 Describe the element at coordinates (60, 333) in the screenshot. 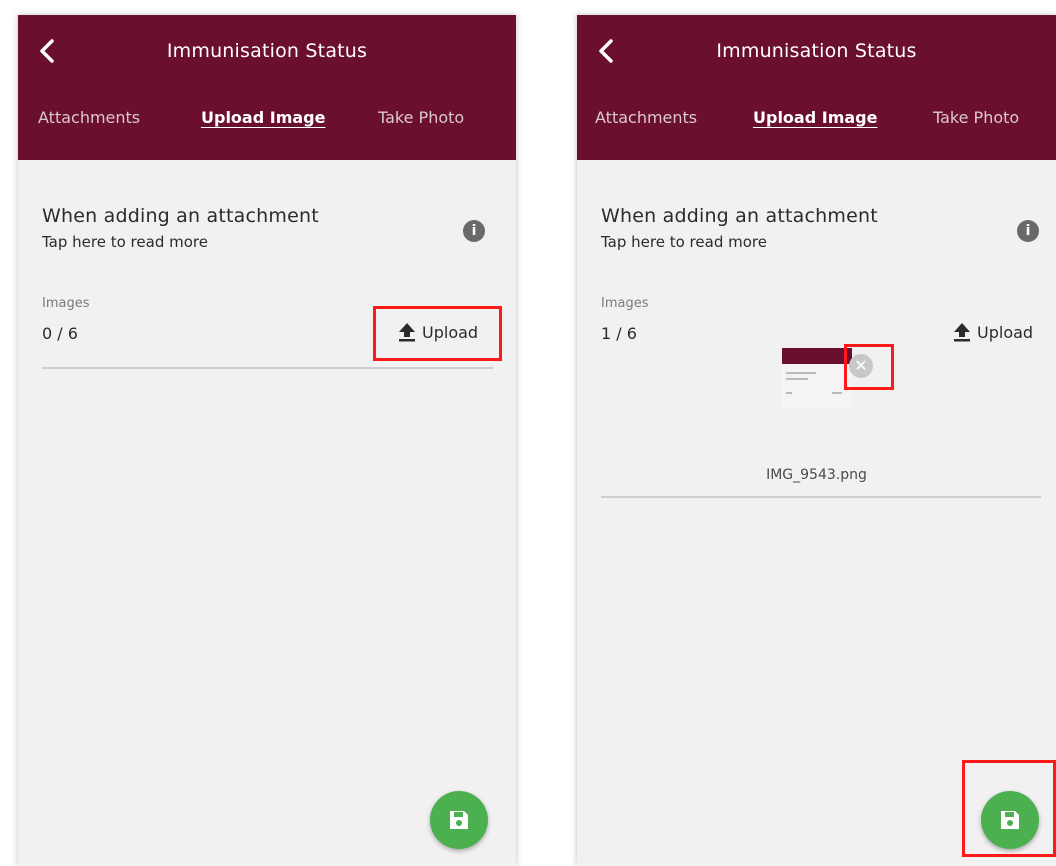

I see `images-count: 0 / 6` at that location.